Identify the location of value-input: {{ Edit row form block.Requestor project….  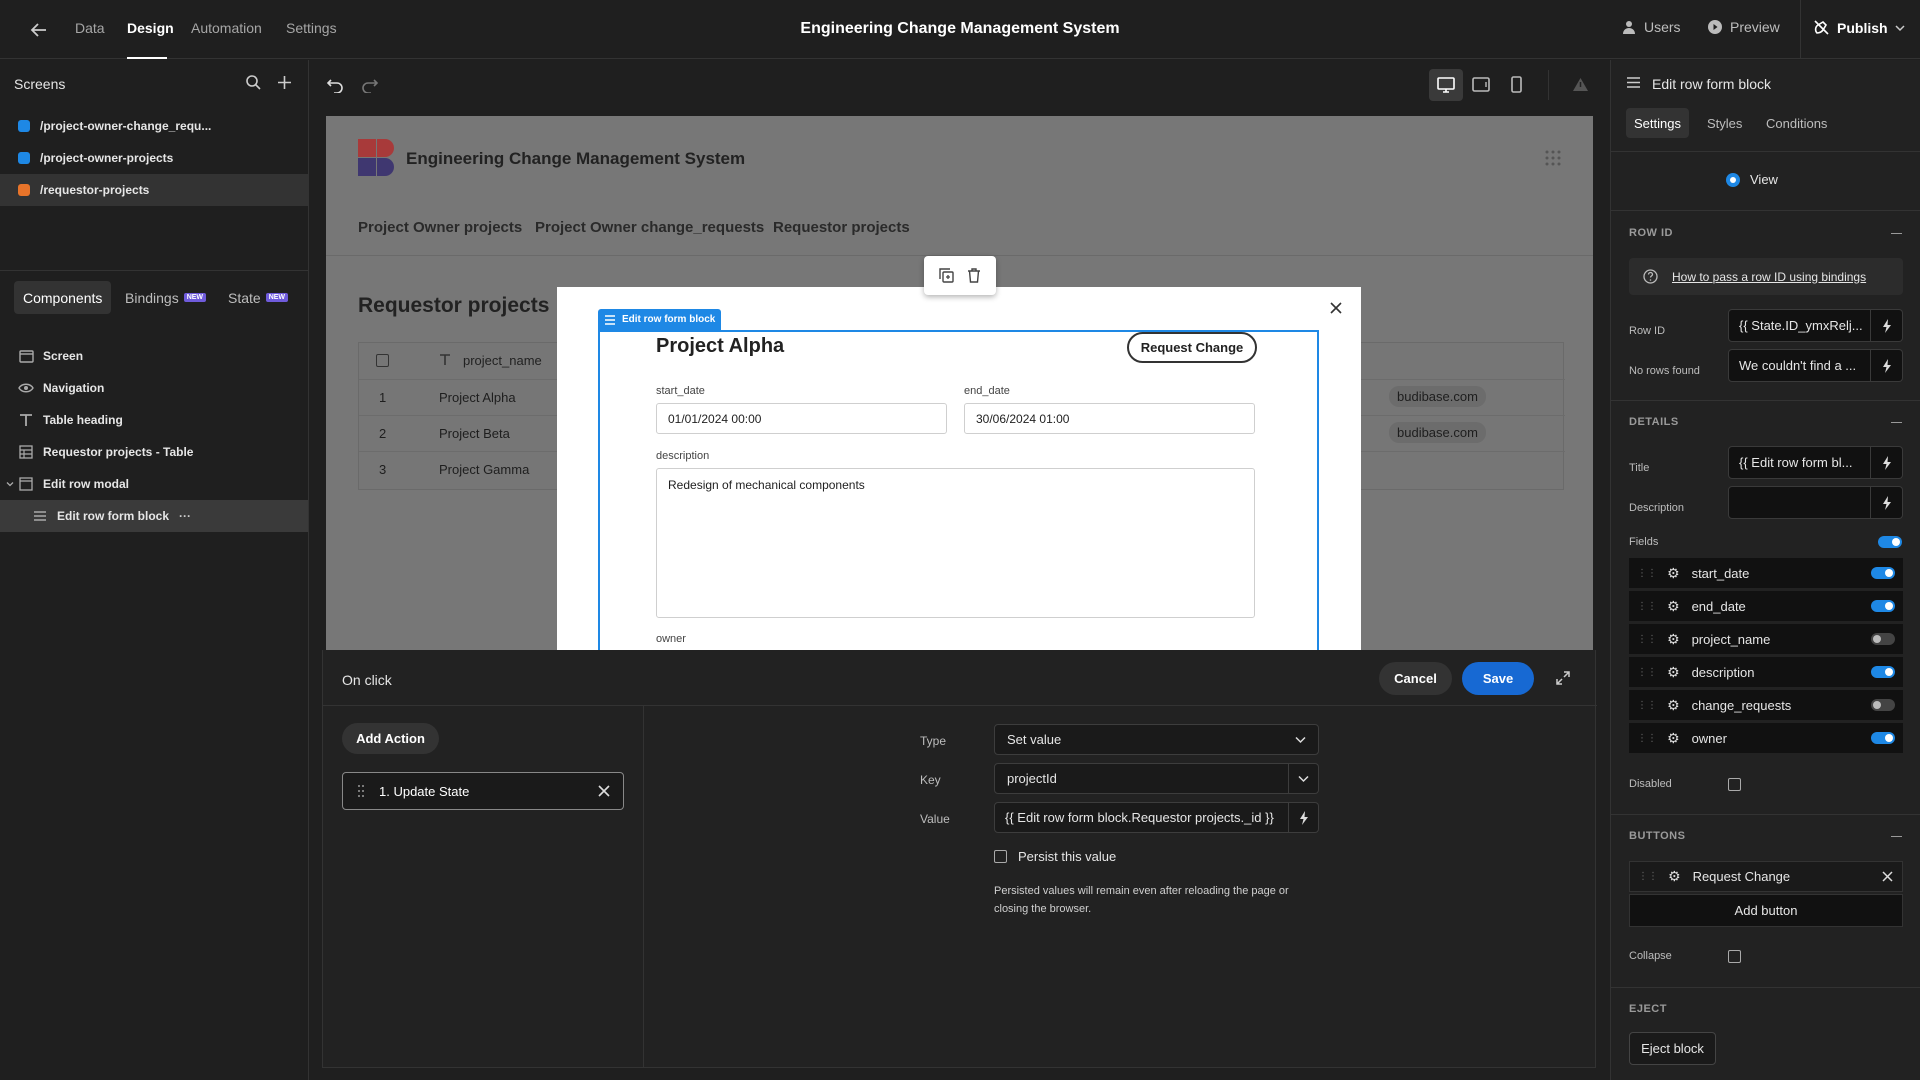
(1141, 817).